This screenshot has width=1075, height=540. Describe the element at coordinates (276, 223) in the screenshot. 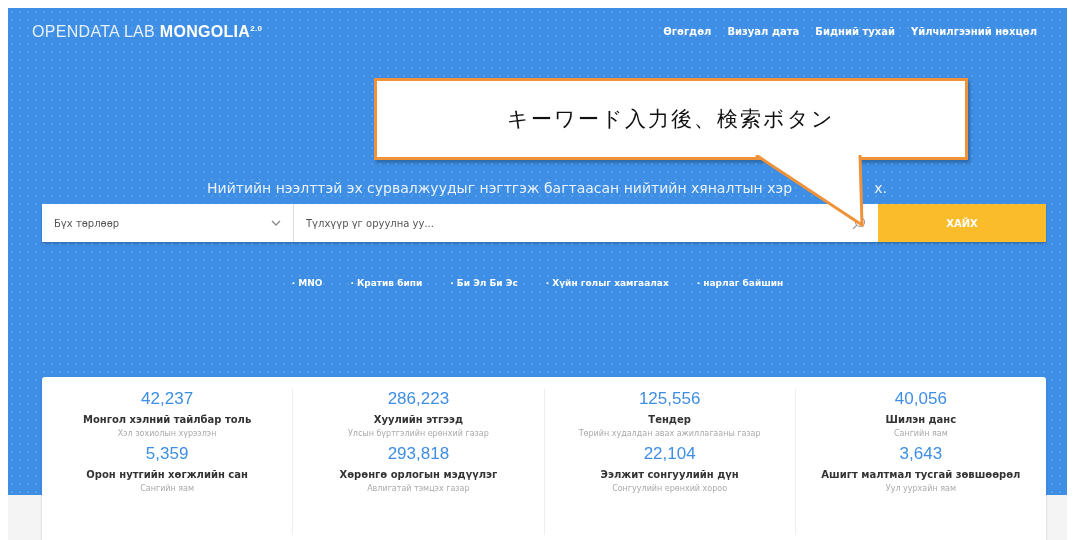

I see `chevron-down-icon` at that location.